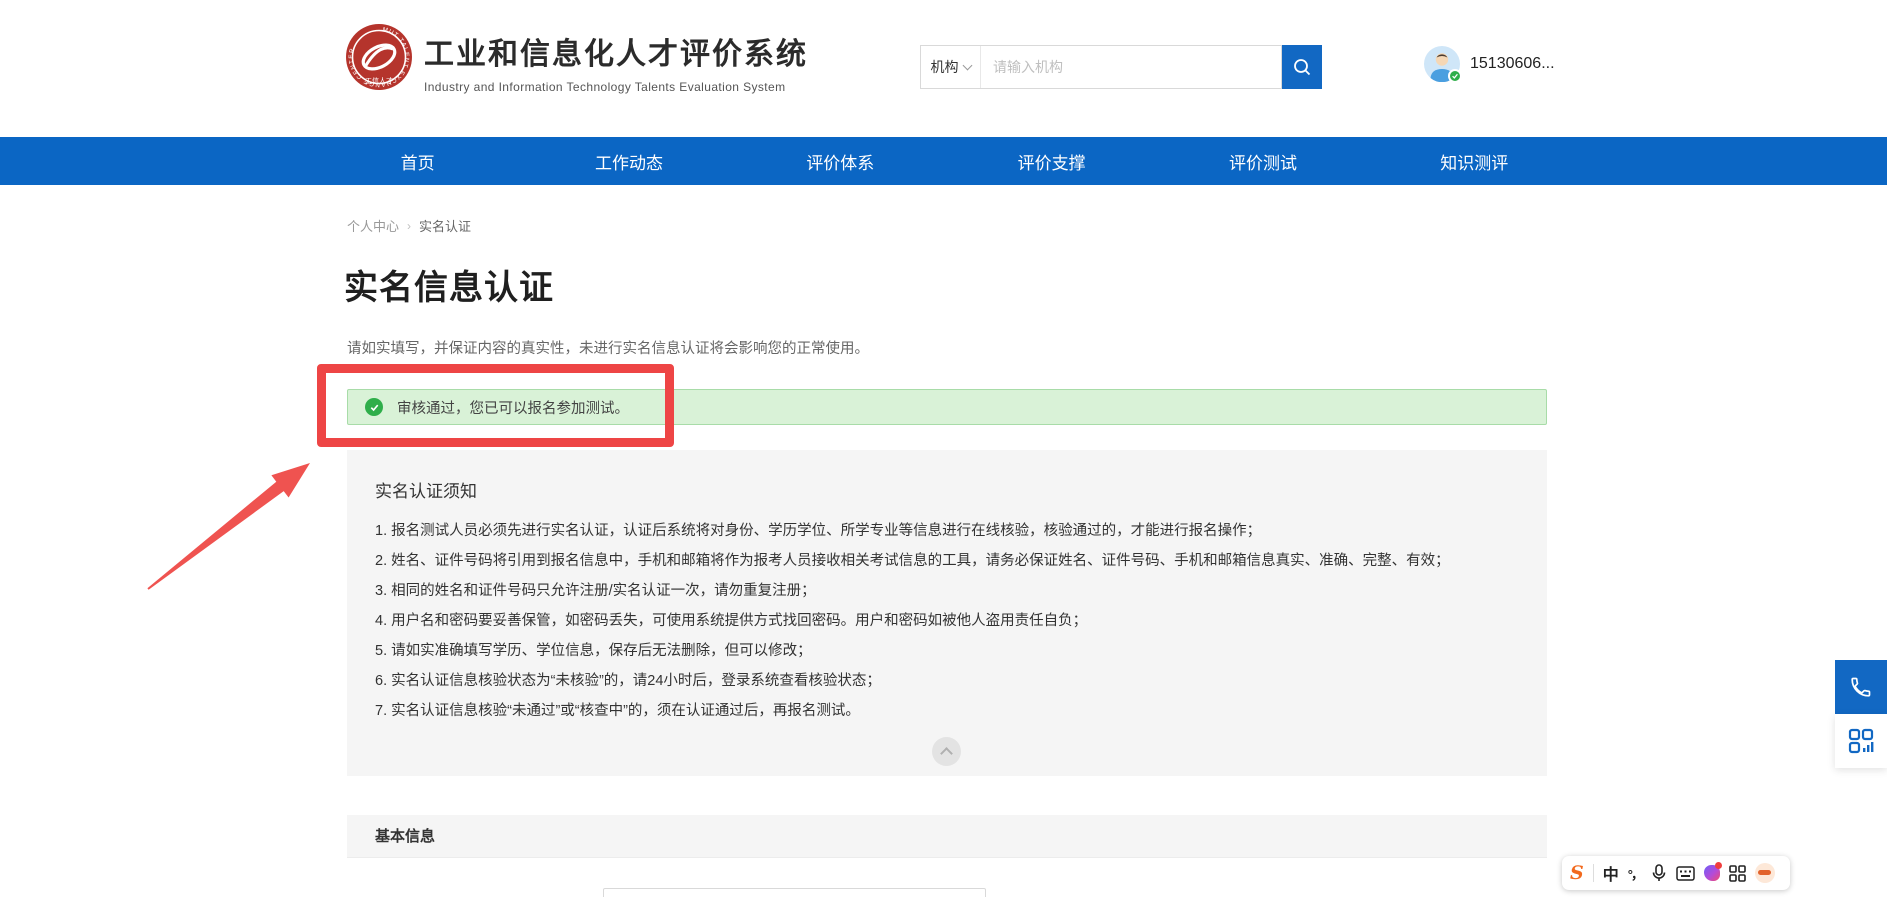 The image size is (1887, 897). I want to click on ime-blob-icon, so click(1712, 871).